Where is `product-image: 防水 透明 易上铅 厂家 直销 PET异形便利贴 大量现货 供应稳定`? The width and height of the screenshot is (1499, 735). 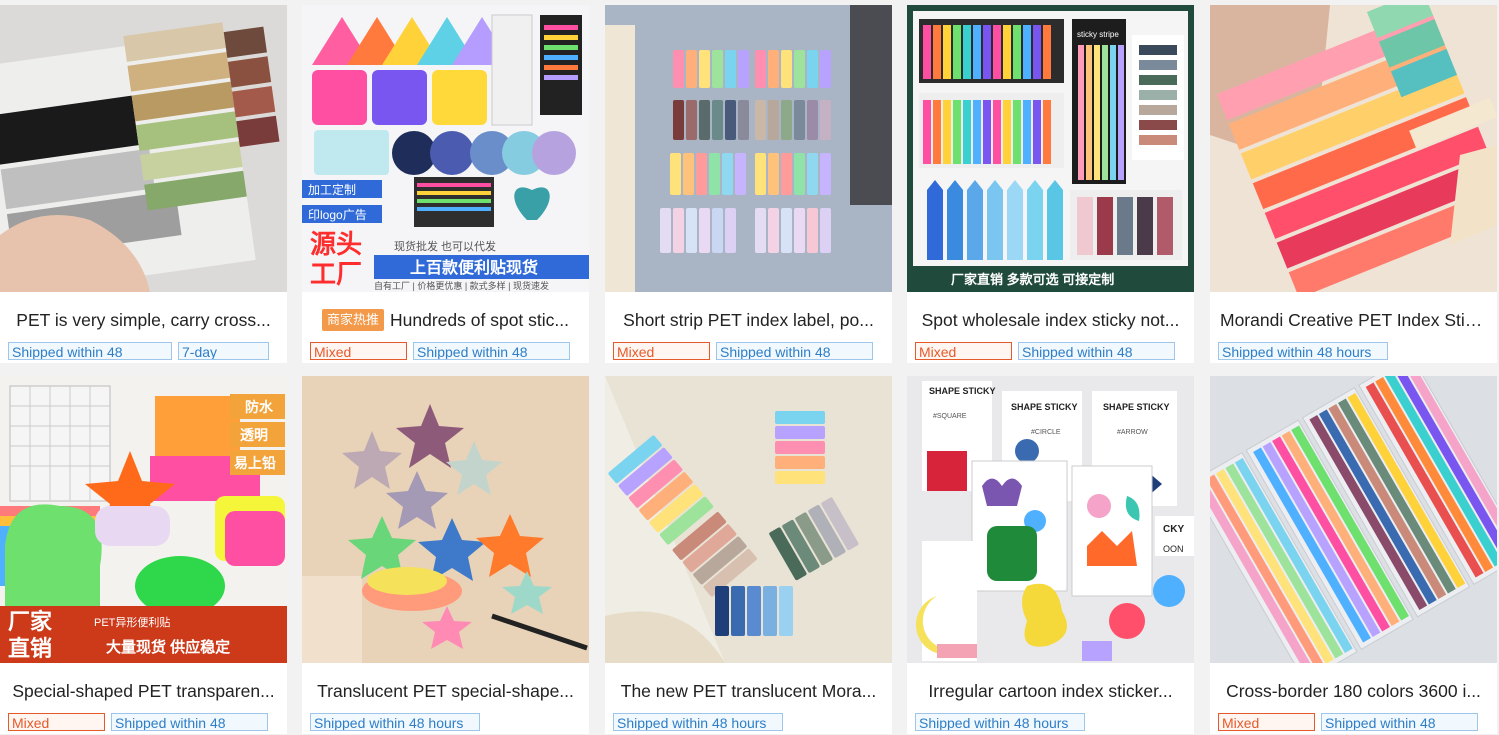 product-image: 防水 透明 易上铅 厂家 直销 PET异形便利贴 大量现货 供应稳定 is located at coordinates (143, 519).